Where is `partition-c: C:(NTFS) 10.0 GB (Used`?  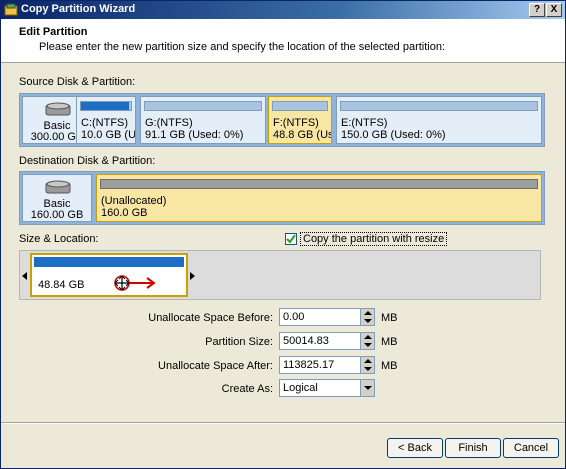
partition-c: C:(NTFS) 10.0 GB (Used is located at coordinates (106, 120).